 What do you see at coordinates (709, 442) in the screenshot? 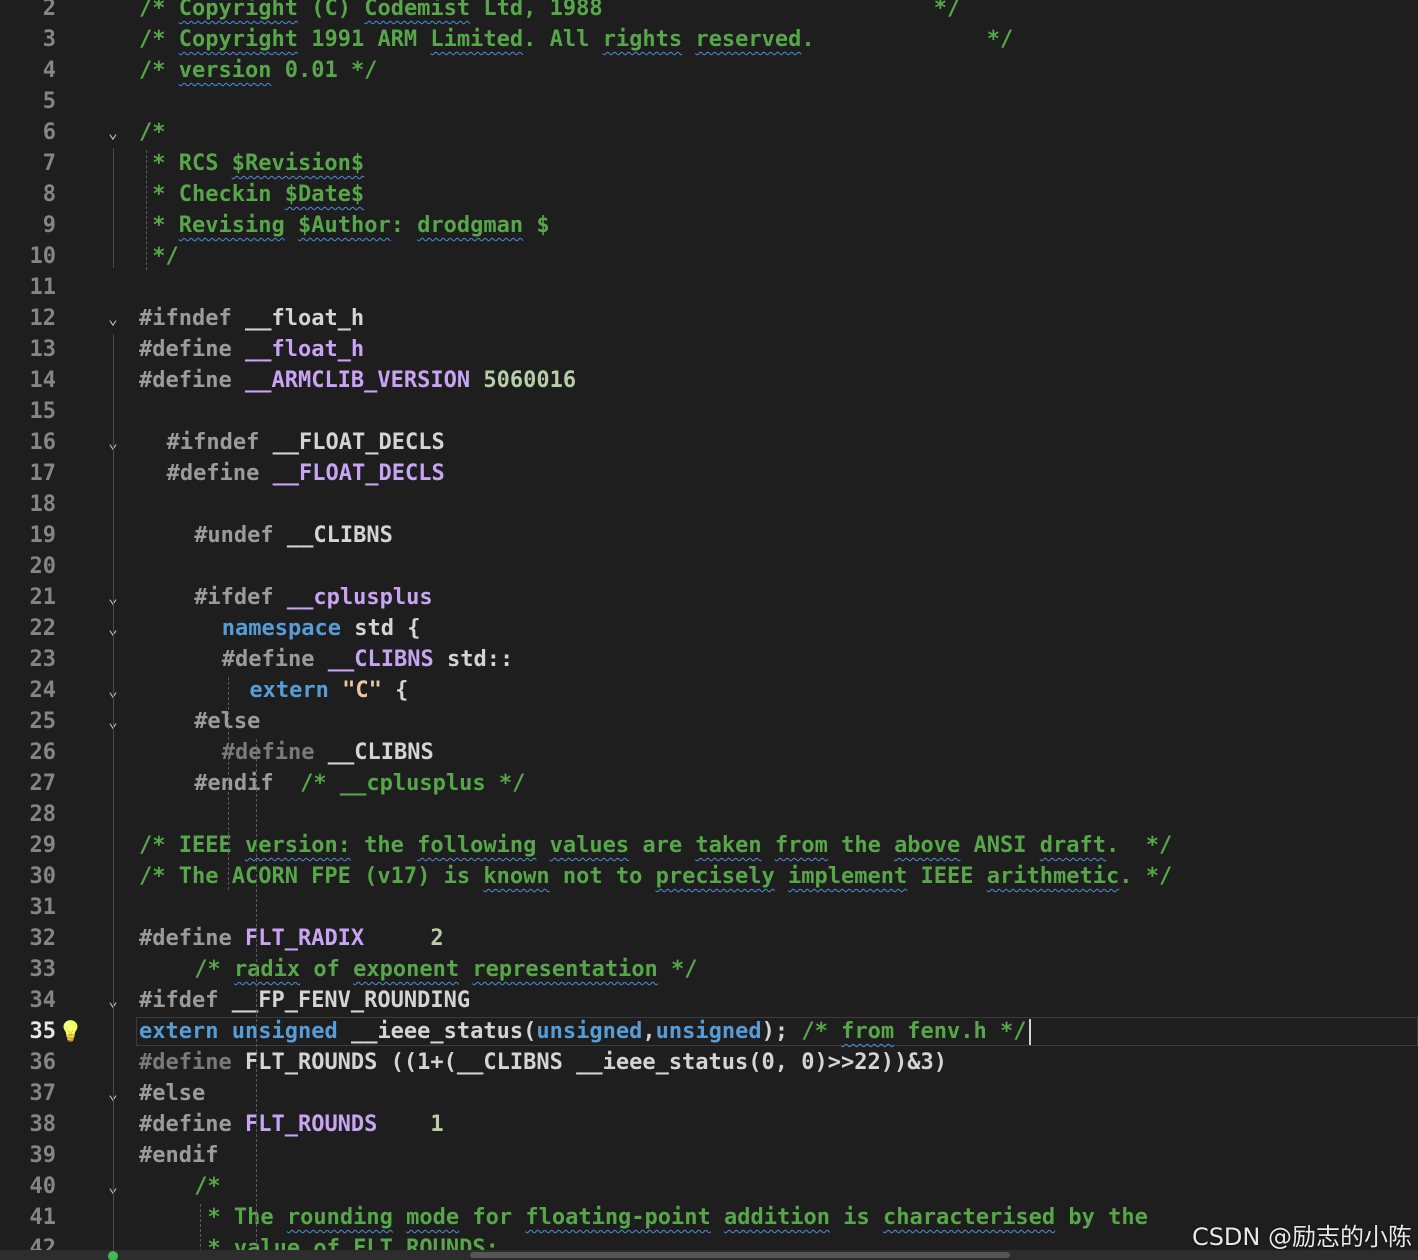
I see `code-line: 16 ⌄ #ifndef __FLOAT_DECLS` at bounding box center [709, 442].